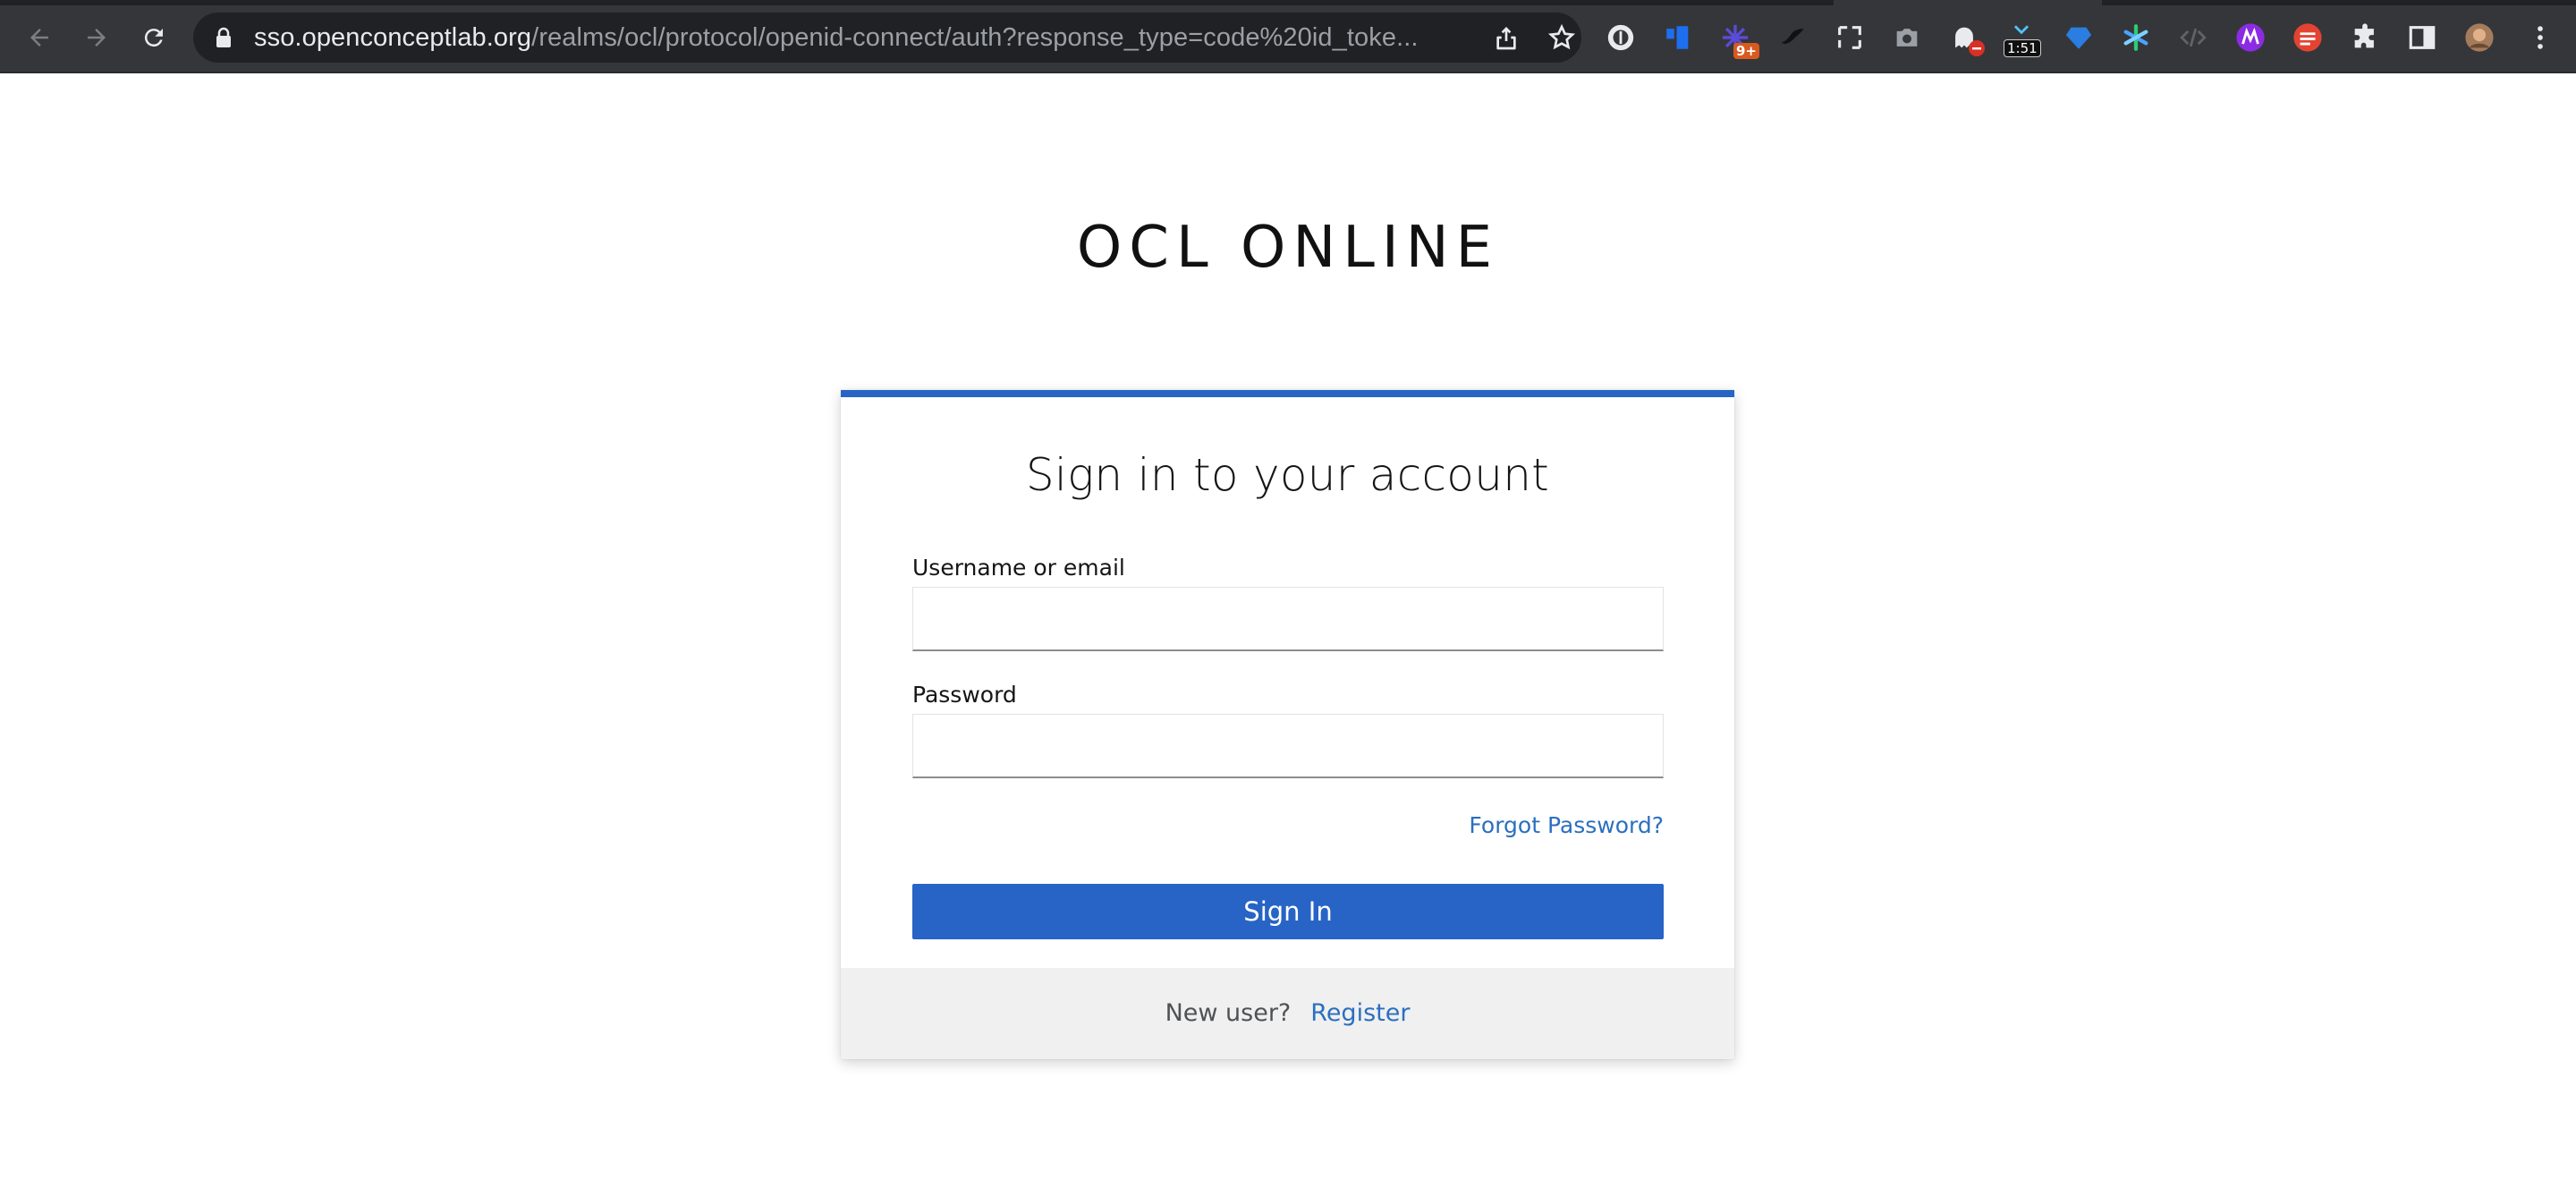 The image size is (2576, 1188). I want to click on new-user-text: New user?, so click(1228, 1013).